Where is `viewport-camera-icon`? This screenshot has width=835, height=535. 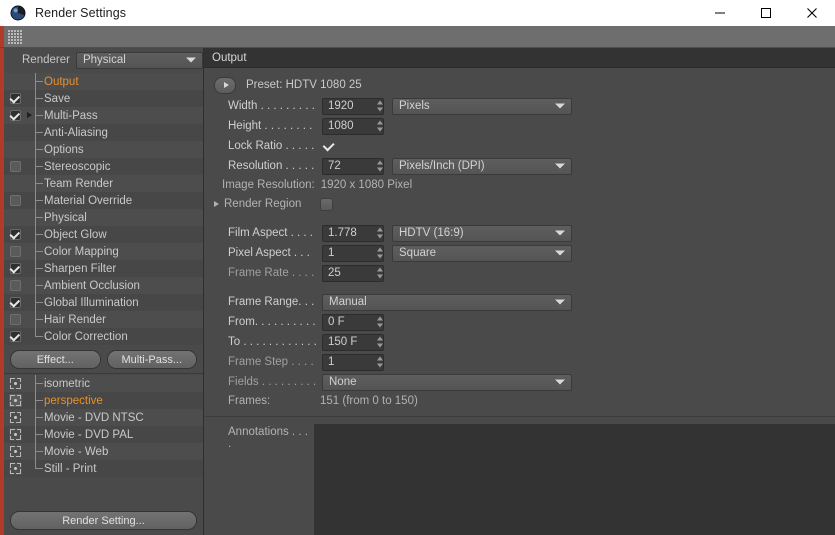
viewport-camera-icon is located at coordinates (15, 451).